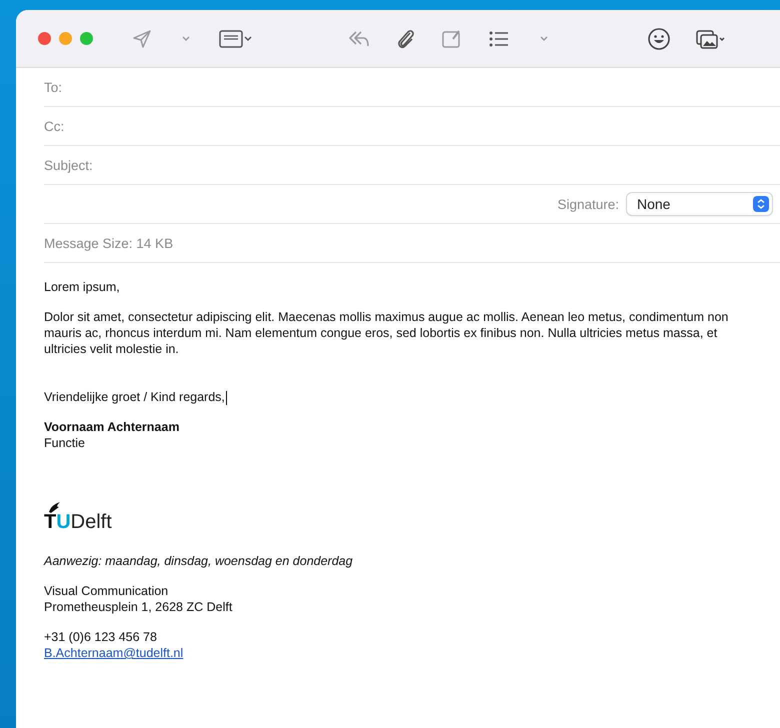 Image resolution: width=780 pixels, height=728 pixels. What do you see at coordinates (53, 87) in the screenshot?
I see `field-label: To:` at bounding box center [53, 87].